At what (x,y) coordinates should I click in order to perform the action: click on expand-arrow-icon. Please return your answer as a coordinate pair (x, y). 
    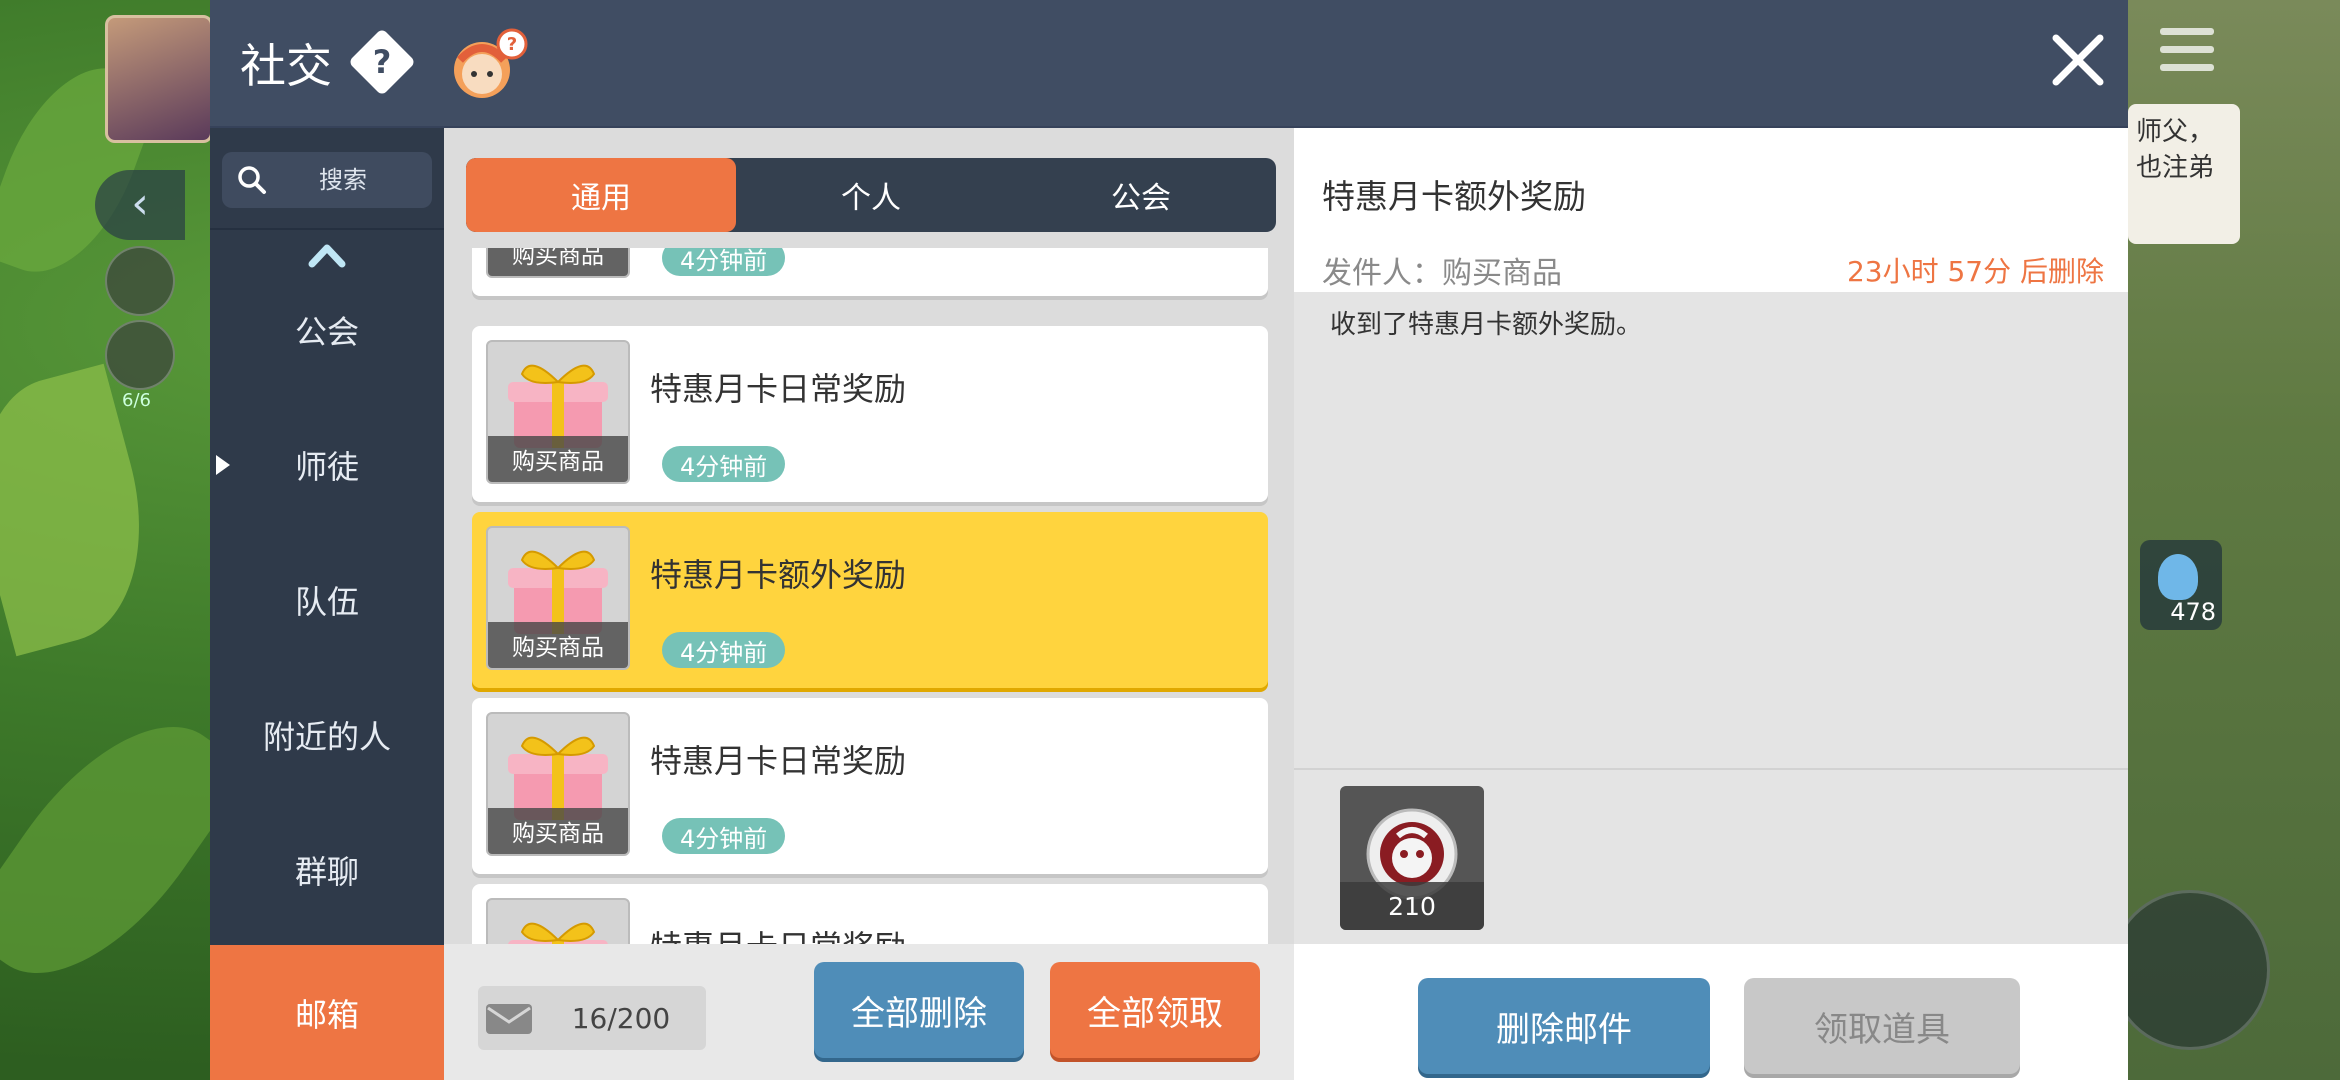
    Looking at the image, I should click on (223, 464).